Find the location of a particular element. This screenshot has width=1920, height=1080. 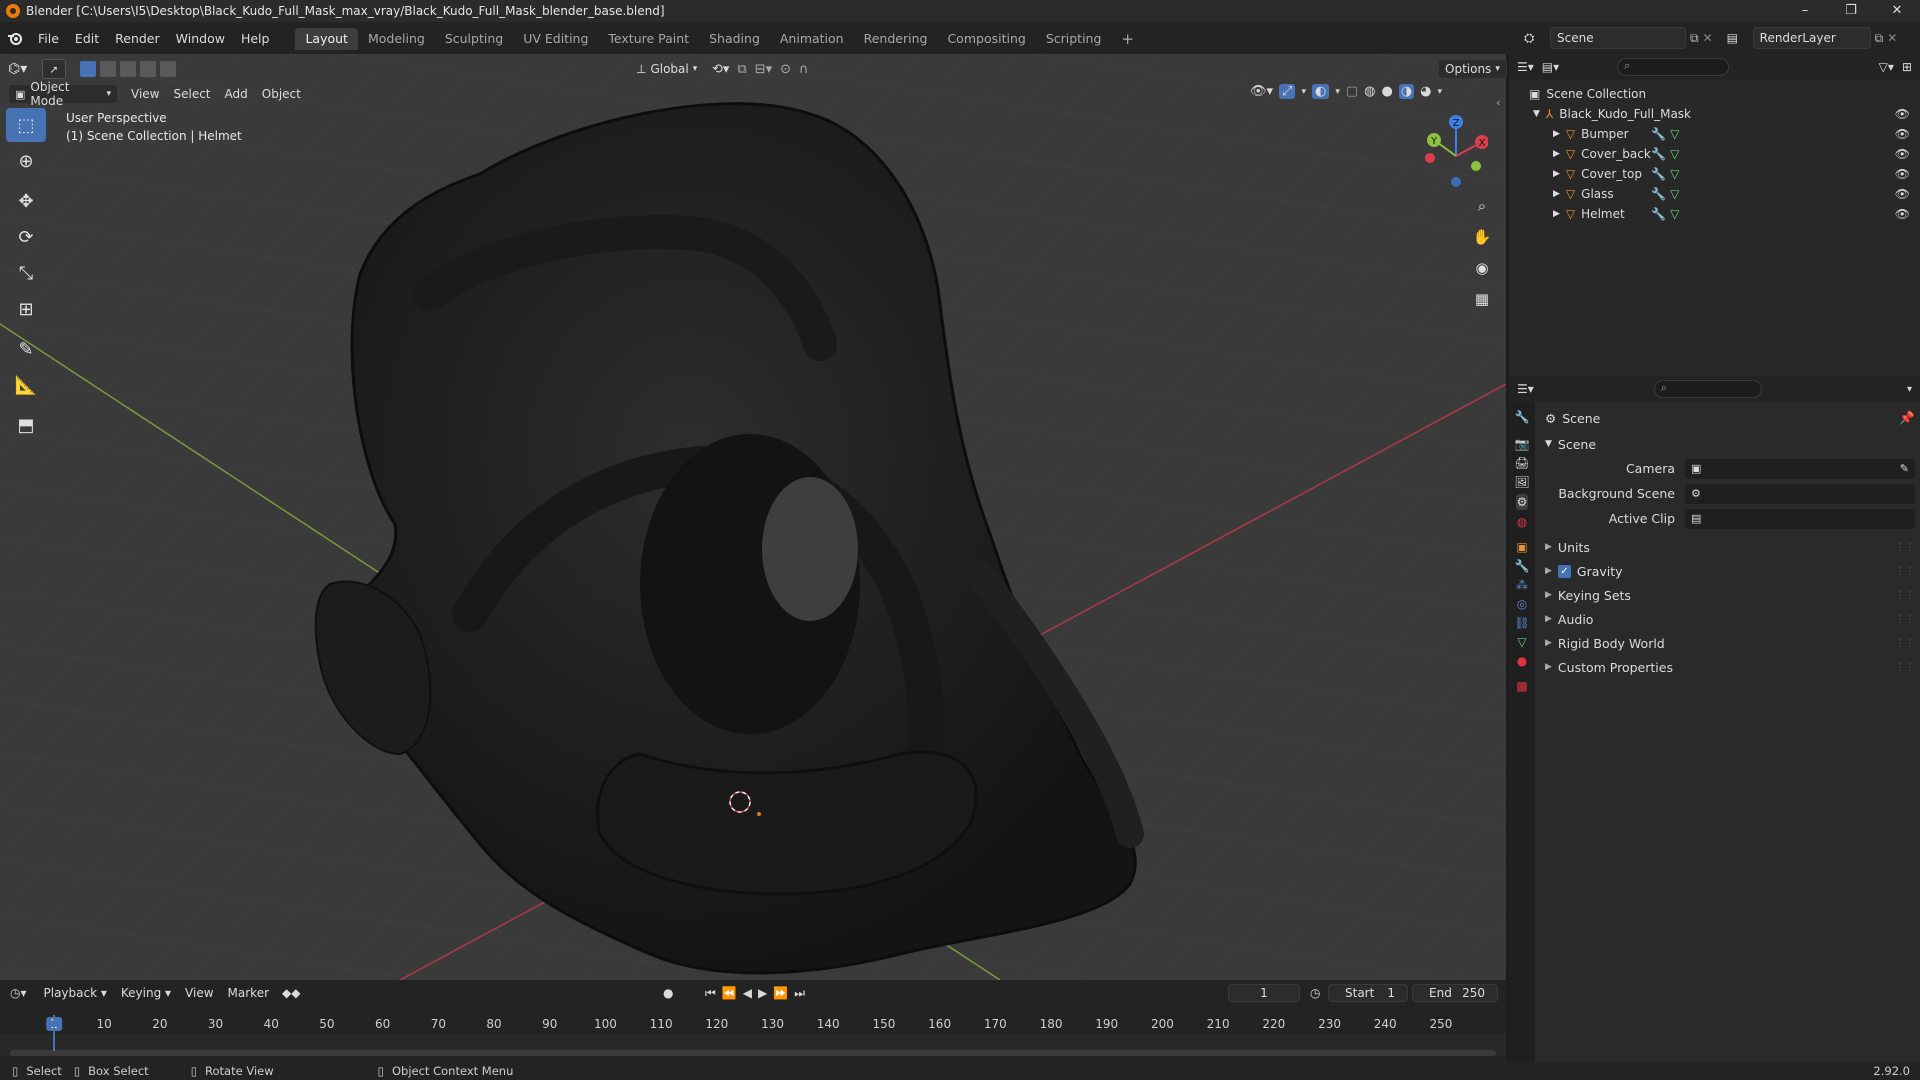

material-props-icon: ● is located at coordinates (1522, 661).